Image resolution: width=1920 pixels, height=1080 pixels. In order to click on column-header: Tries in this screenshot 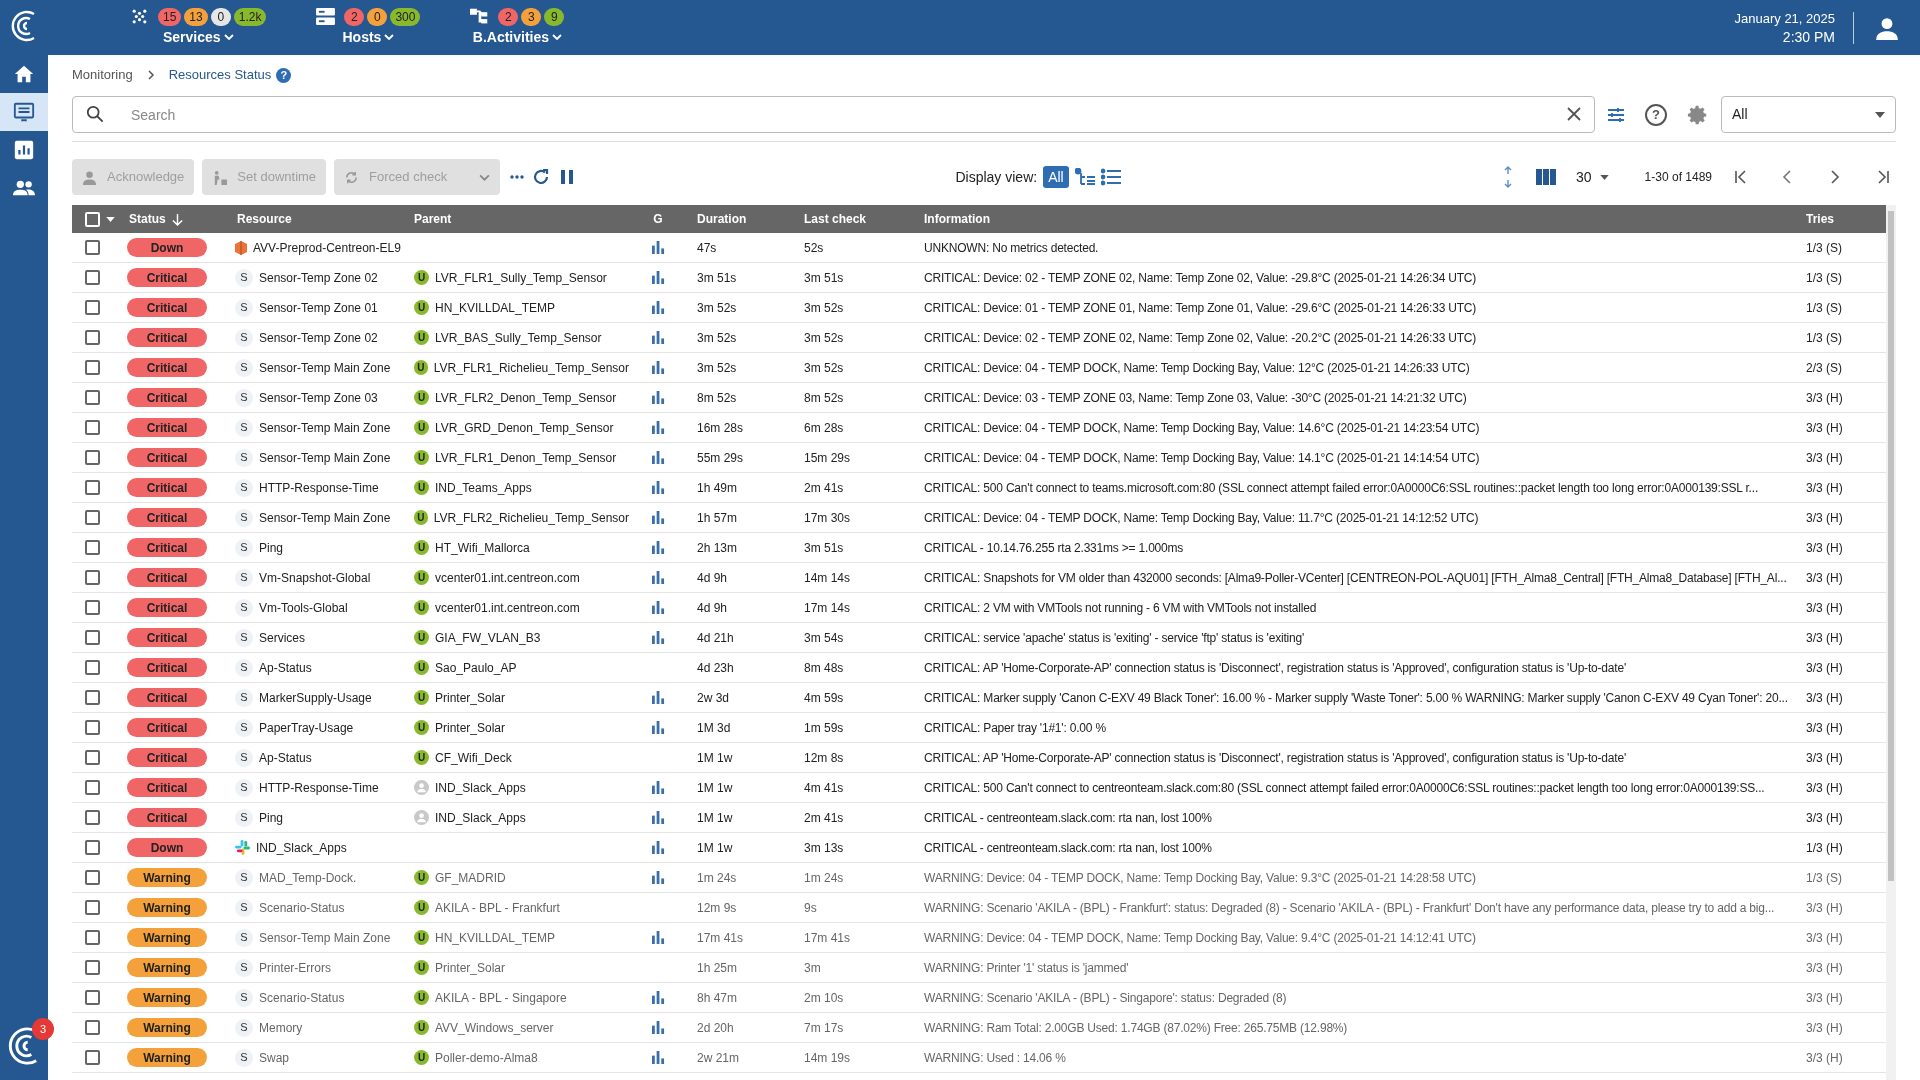, I will do `click(1820, 219)`.